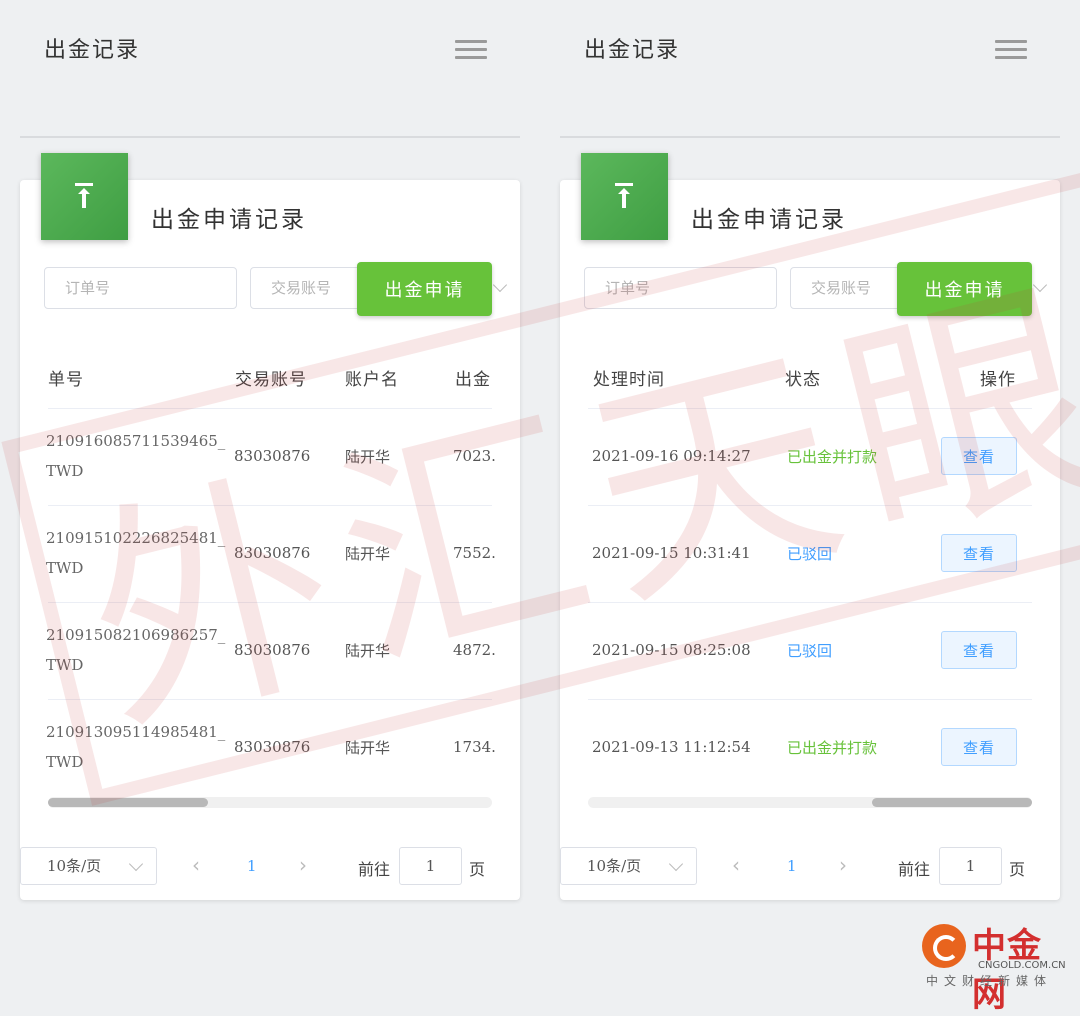 Image resolution: width=1080 pixels, height=1016 pixels. What do you see at coordinates (989, 981) in the screenshot?
I see `logo-tagline: 中文财经新媒体` at bounding box center [989, 981].